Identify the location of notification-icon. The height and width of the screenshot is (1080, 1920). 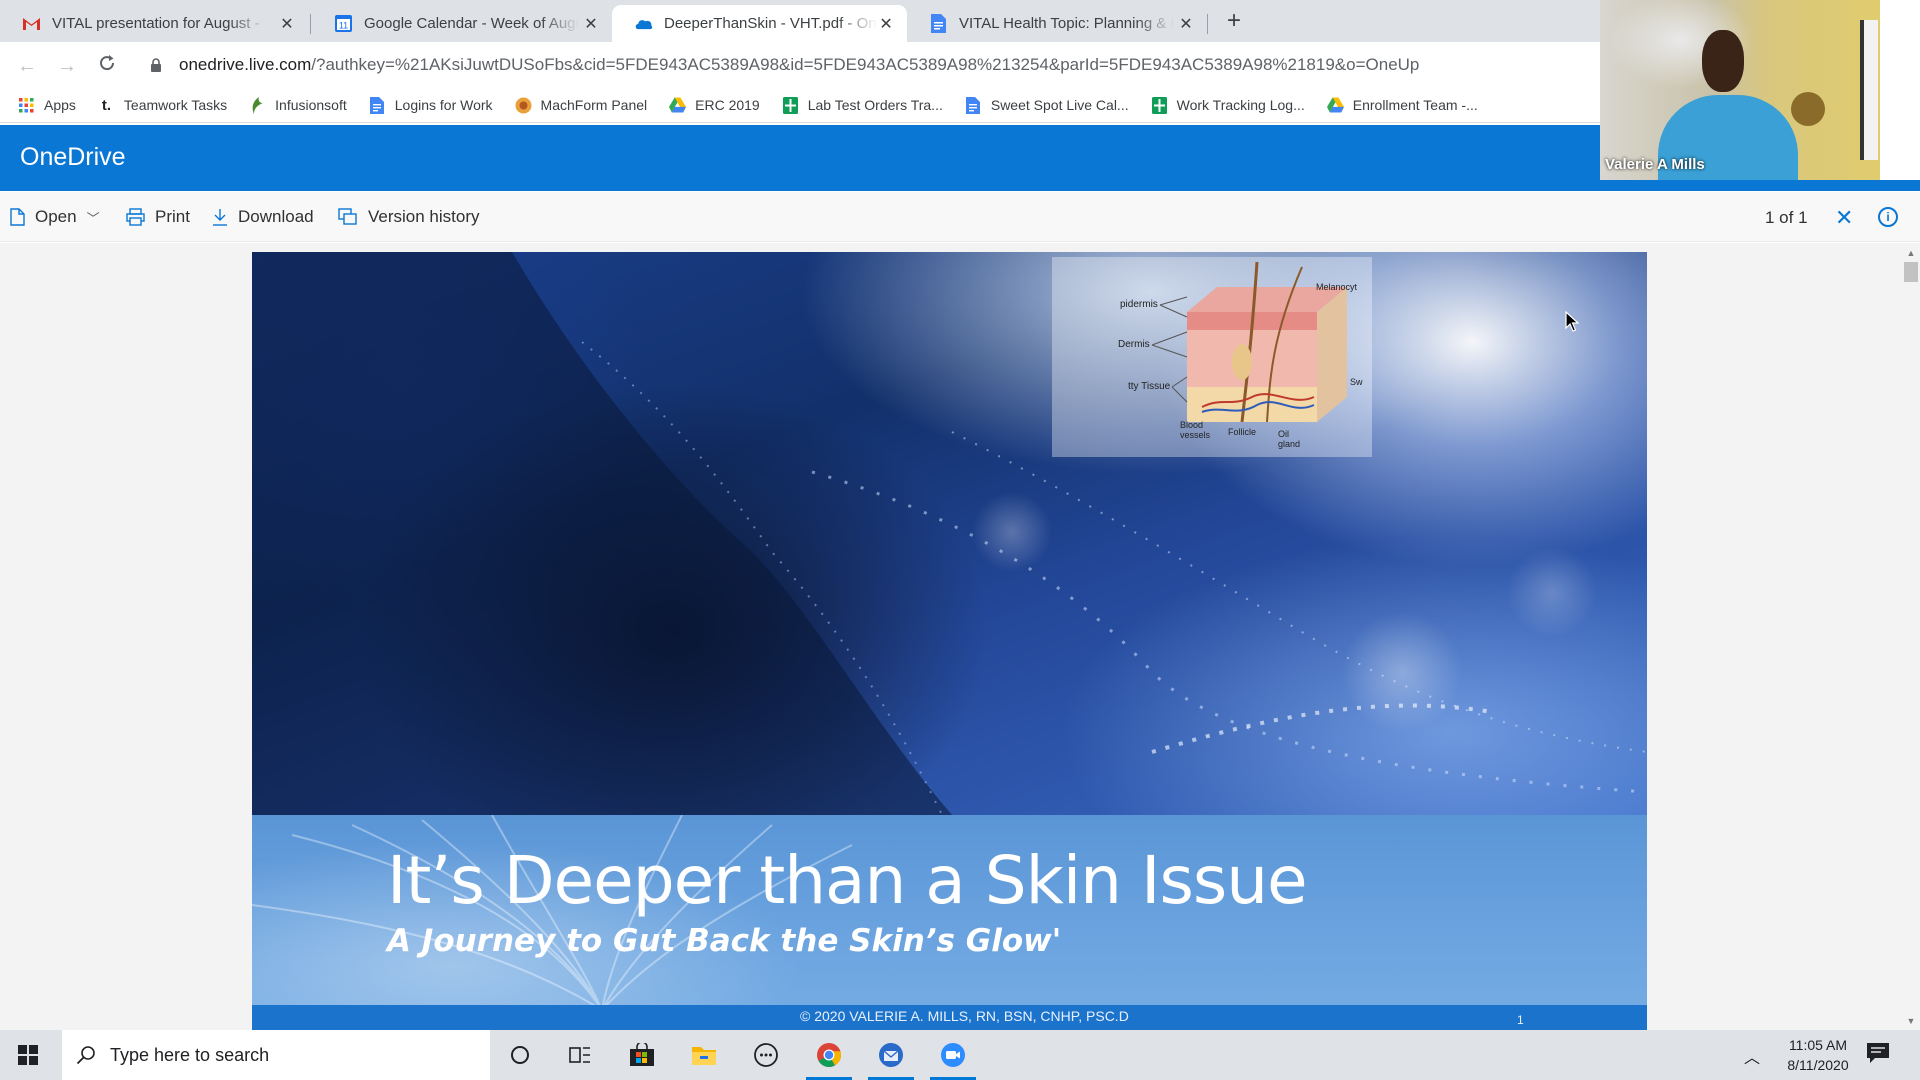
(1878, 1053).